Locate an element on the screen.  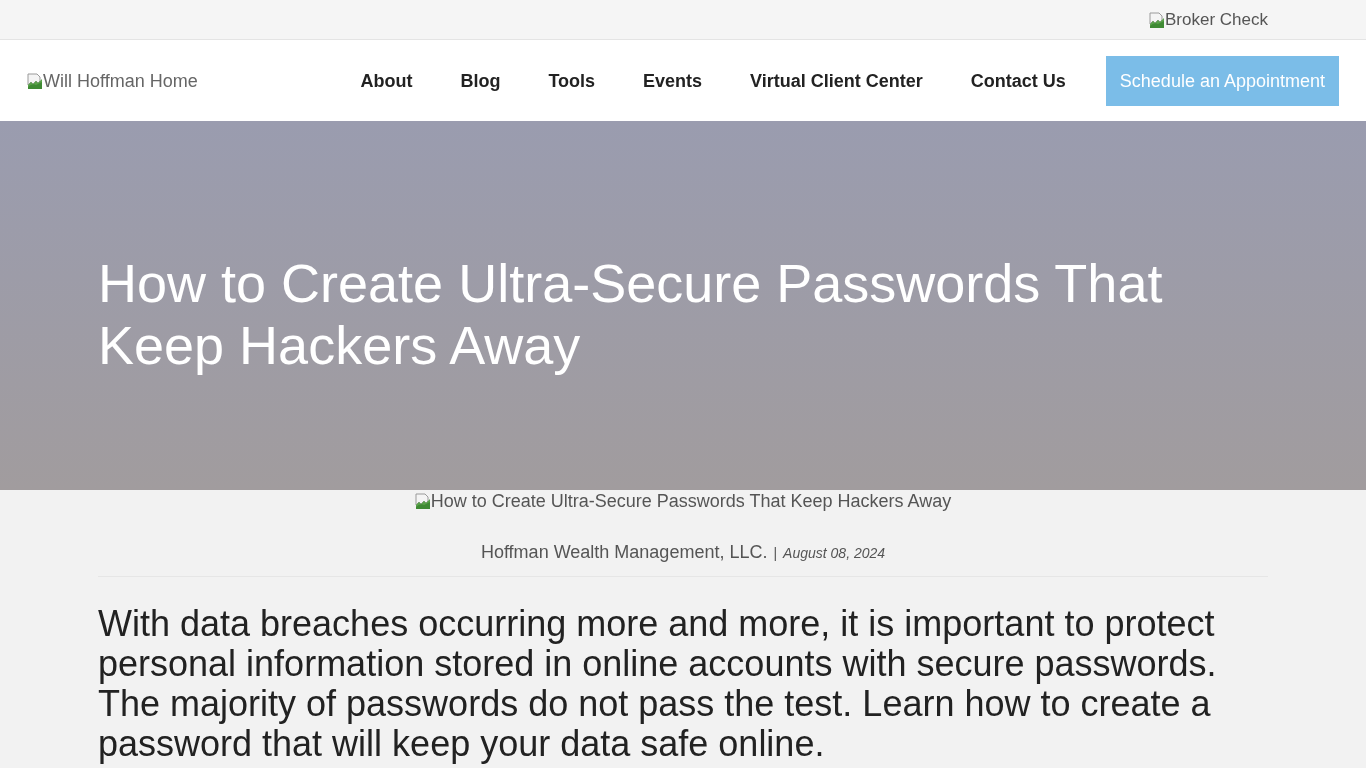
image-alt-text: How to Create Ultra-Secure Passwords That Keep Hackers Away is located at coordinates (691, 501).